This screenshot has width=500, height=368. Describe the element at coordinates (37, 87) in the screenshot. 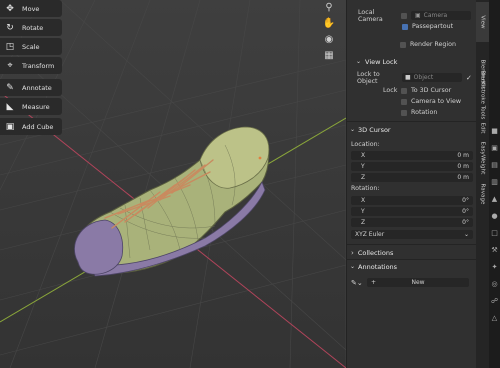

I see `tool-label: Annotate` at that location.